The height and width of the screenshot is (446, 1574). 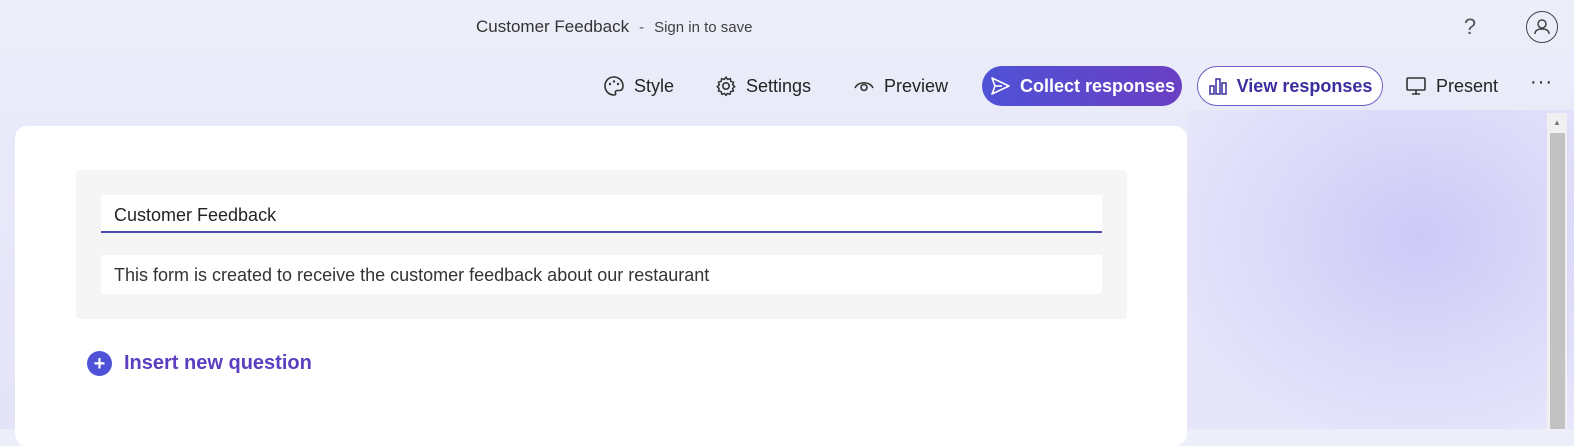 What do you see at coordinates (99, 363) in the screenshot?
I see `plus-circle-icon: +` at bounding box center [99, 363].